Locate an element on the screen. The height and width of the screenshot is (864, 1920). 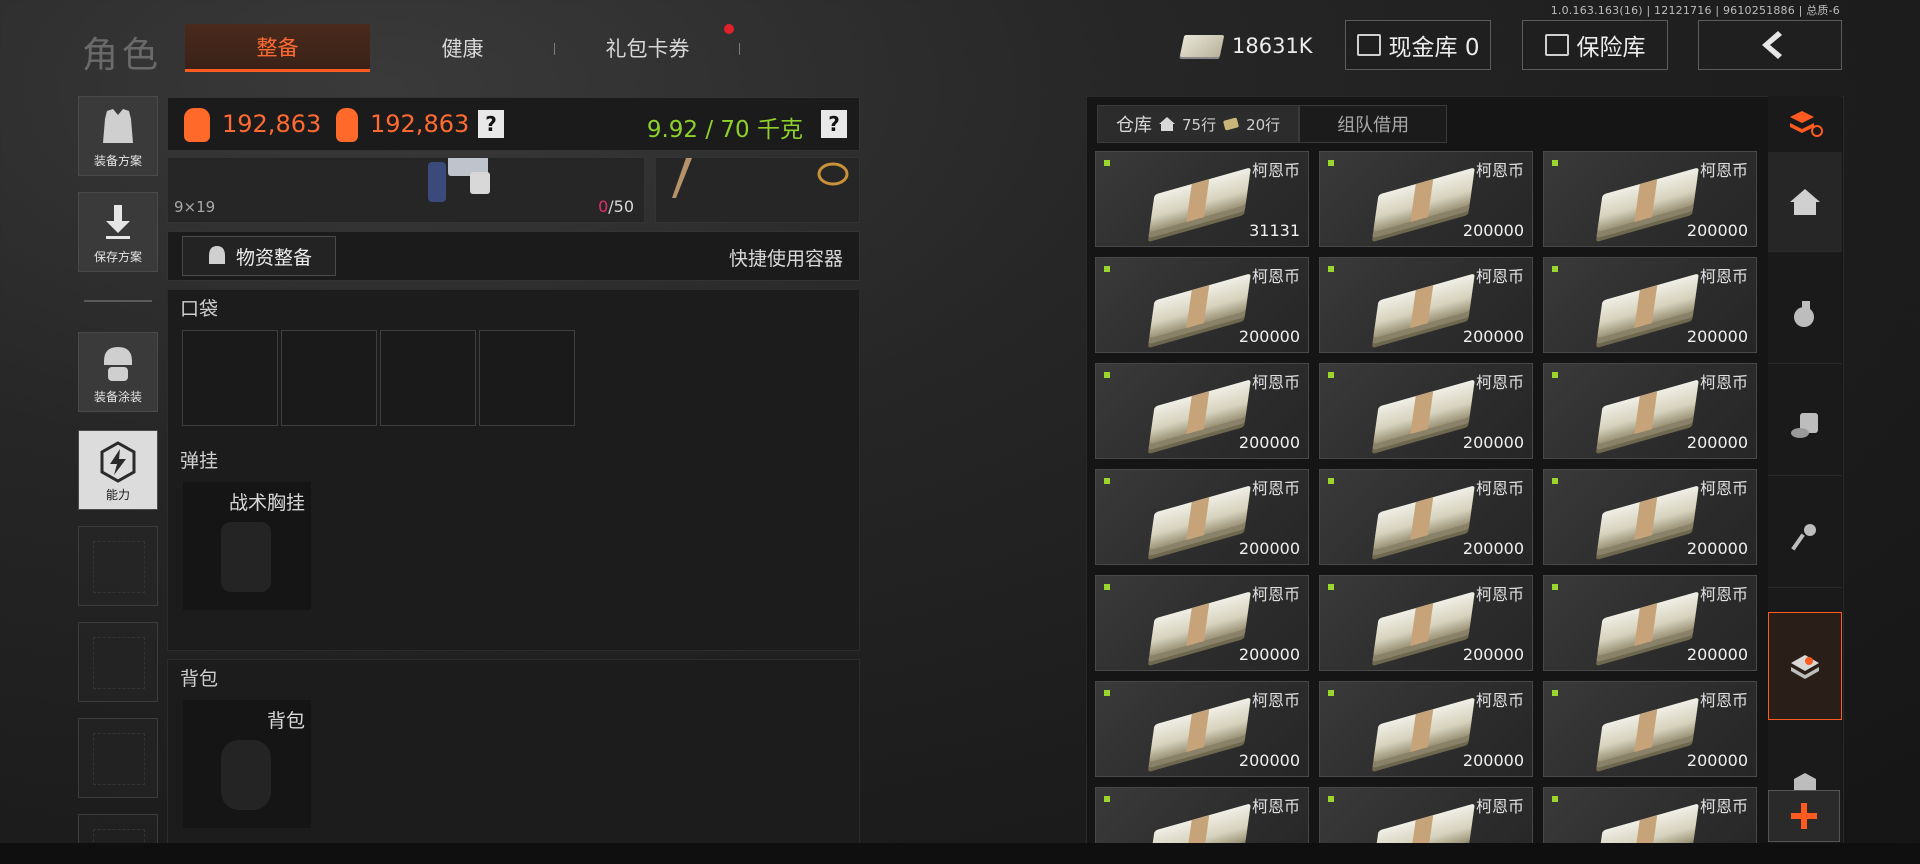
tab-team-borrow-label: 组队借用 is located at coordinates (1373, 125).